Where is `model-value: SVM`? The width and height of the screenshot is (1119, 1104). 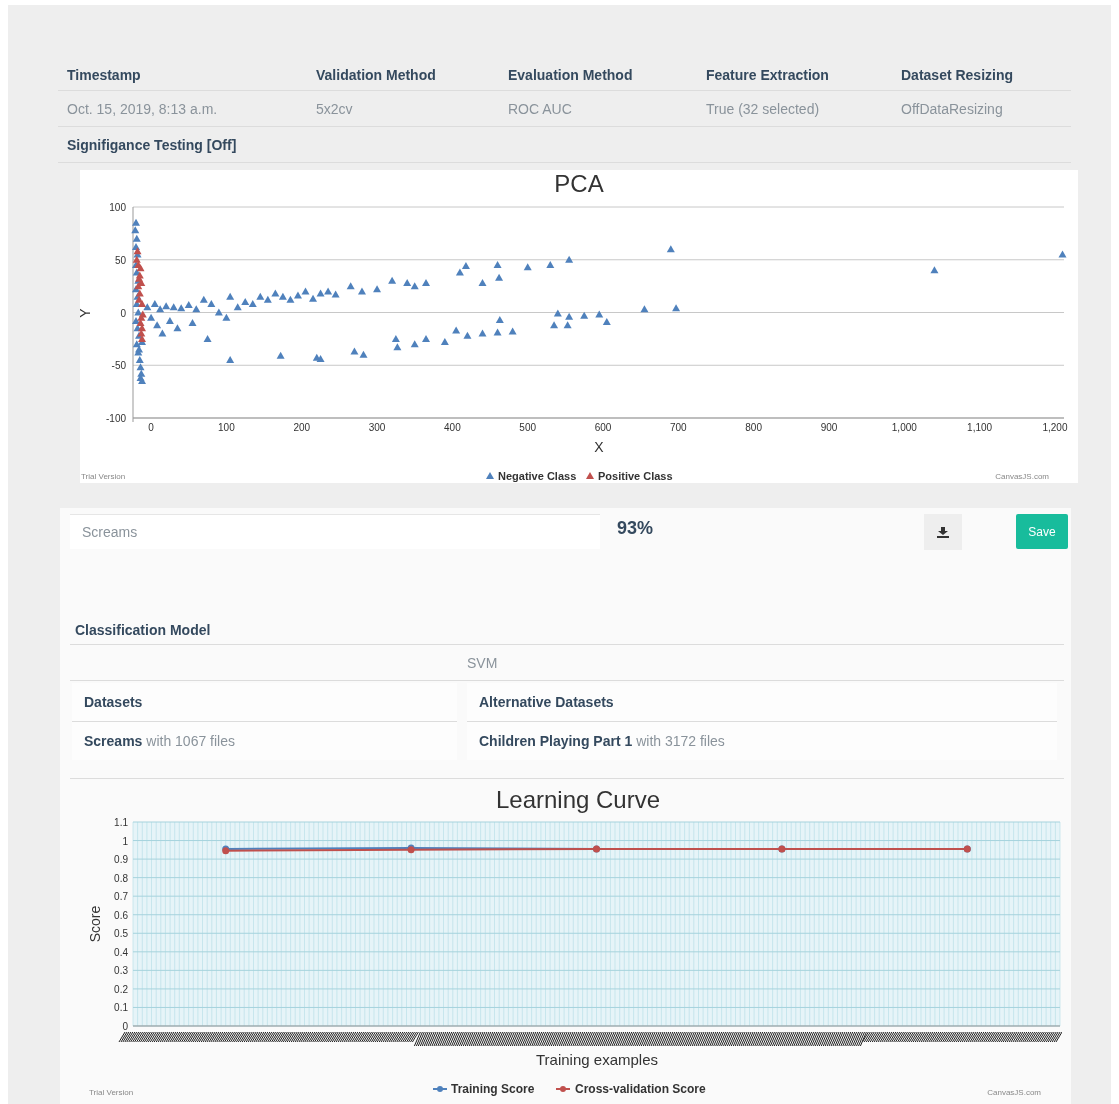
model-value: SVM is located at coordinates (567, 663).